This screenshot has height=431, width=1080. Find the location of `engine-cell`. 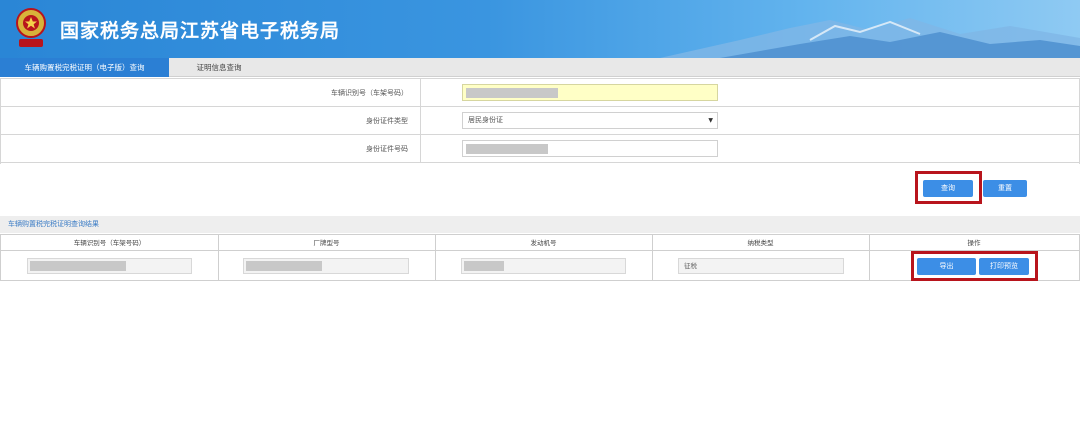

engine-cell is located at coordinates (543, 266).